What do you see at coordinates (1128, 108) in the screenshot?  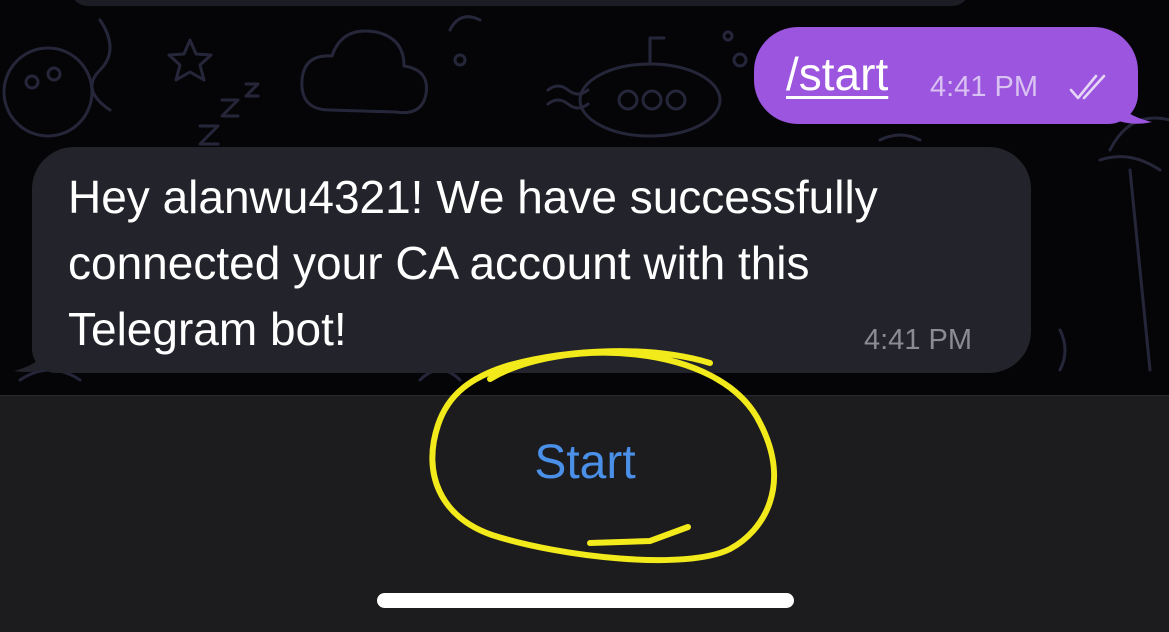 I see `outgoing-bubble-tail` at bounding box center [1128, 108].